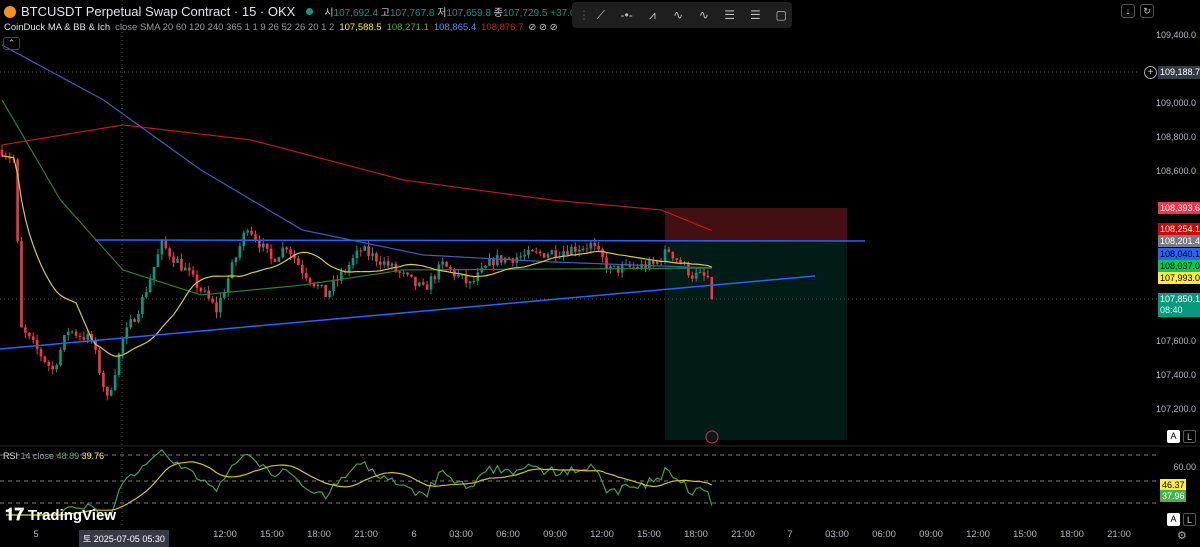 The width and height of the screenshot is (1200, 547). I want to click on settings-gear-icon: ⚙, so click(1182, 535).